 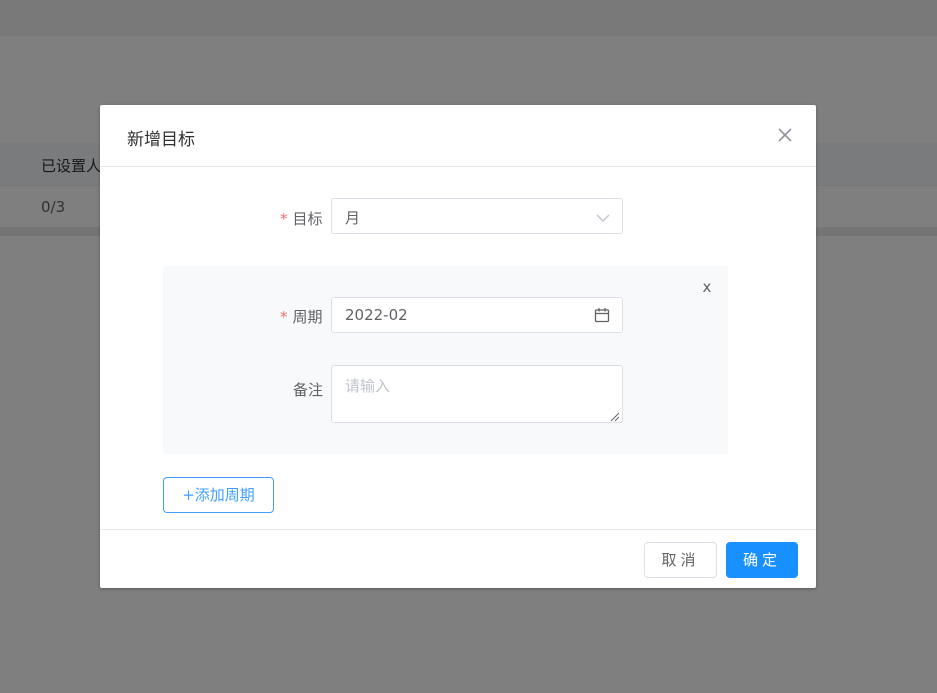 What do you see at coordinates (458, 558) in the screenshot?
I see `dialog-footer: 取消 确定` at bounding box center [458, 558].